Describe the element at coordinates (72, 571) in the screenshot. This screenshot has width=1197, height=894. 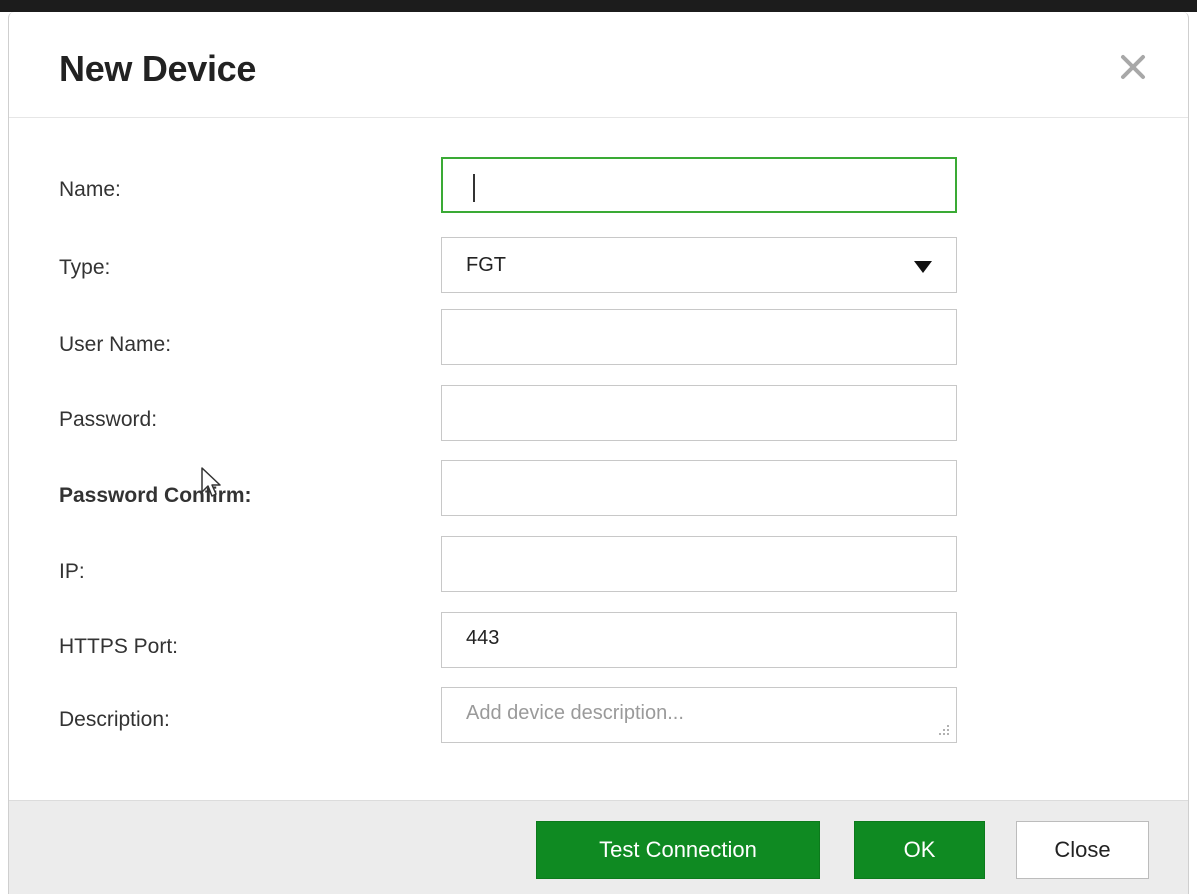
I see `ip-label: IP:` at that location.